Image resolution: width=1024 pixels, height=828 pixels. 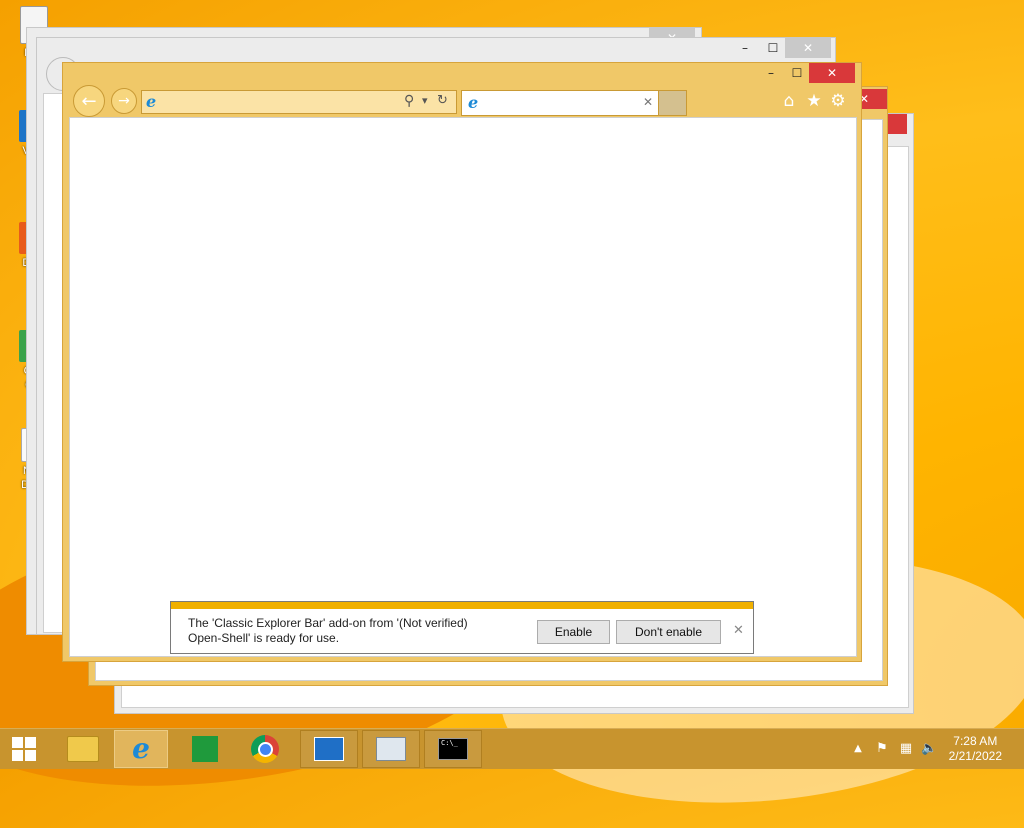 What do you see at coordinates (512, 748) in the screenshot?
I see `taskbar: e C:\_ ▲ ⚑ ▦ 🔈 7:28 AM 2/21/2022` at bounding box center [512, 748].